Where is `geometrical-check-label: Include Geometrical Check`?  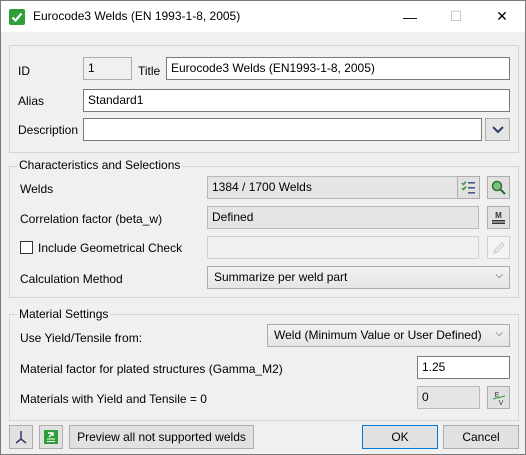 geometrical-check-label: Include Geometrical Check is located at coordinates (110, 248).